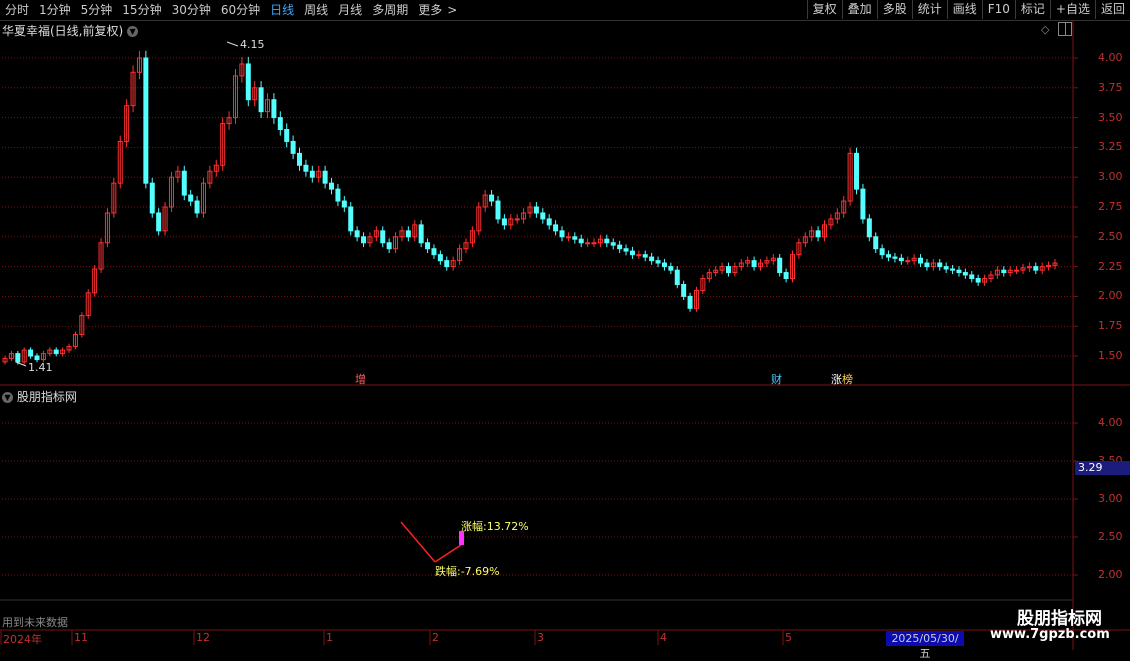  What do you see at coordinates (1110, 147) in the screenshot?
I see `price-tick-label: 3.25` at bounding box center [1110, 147].